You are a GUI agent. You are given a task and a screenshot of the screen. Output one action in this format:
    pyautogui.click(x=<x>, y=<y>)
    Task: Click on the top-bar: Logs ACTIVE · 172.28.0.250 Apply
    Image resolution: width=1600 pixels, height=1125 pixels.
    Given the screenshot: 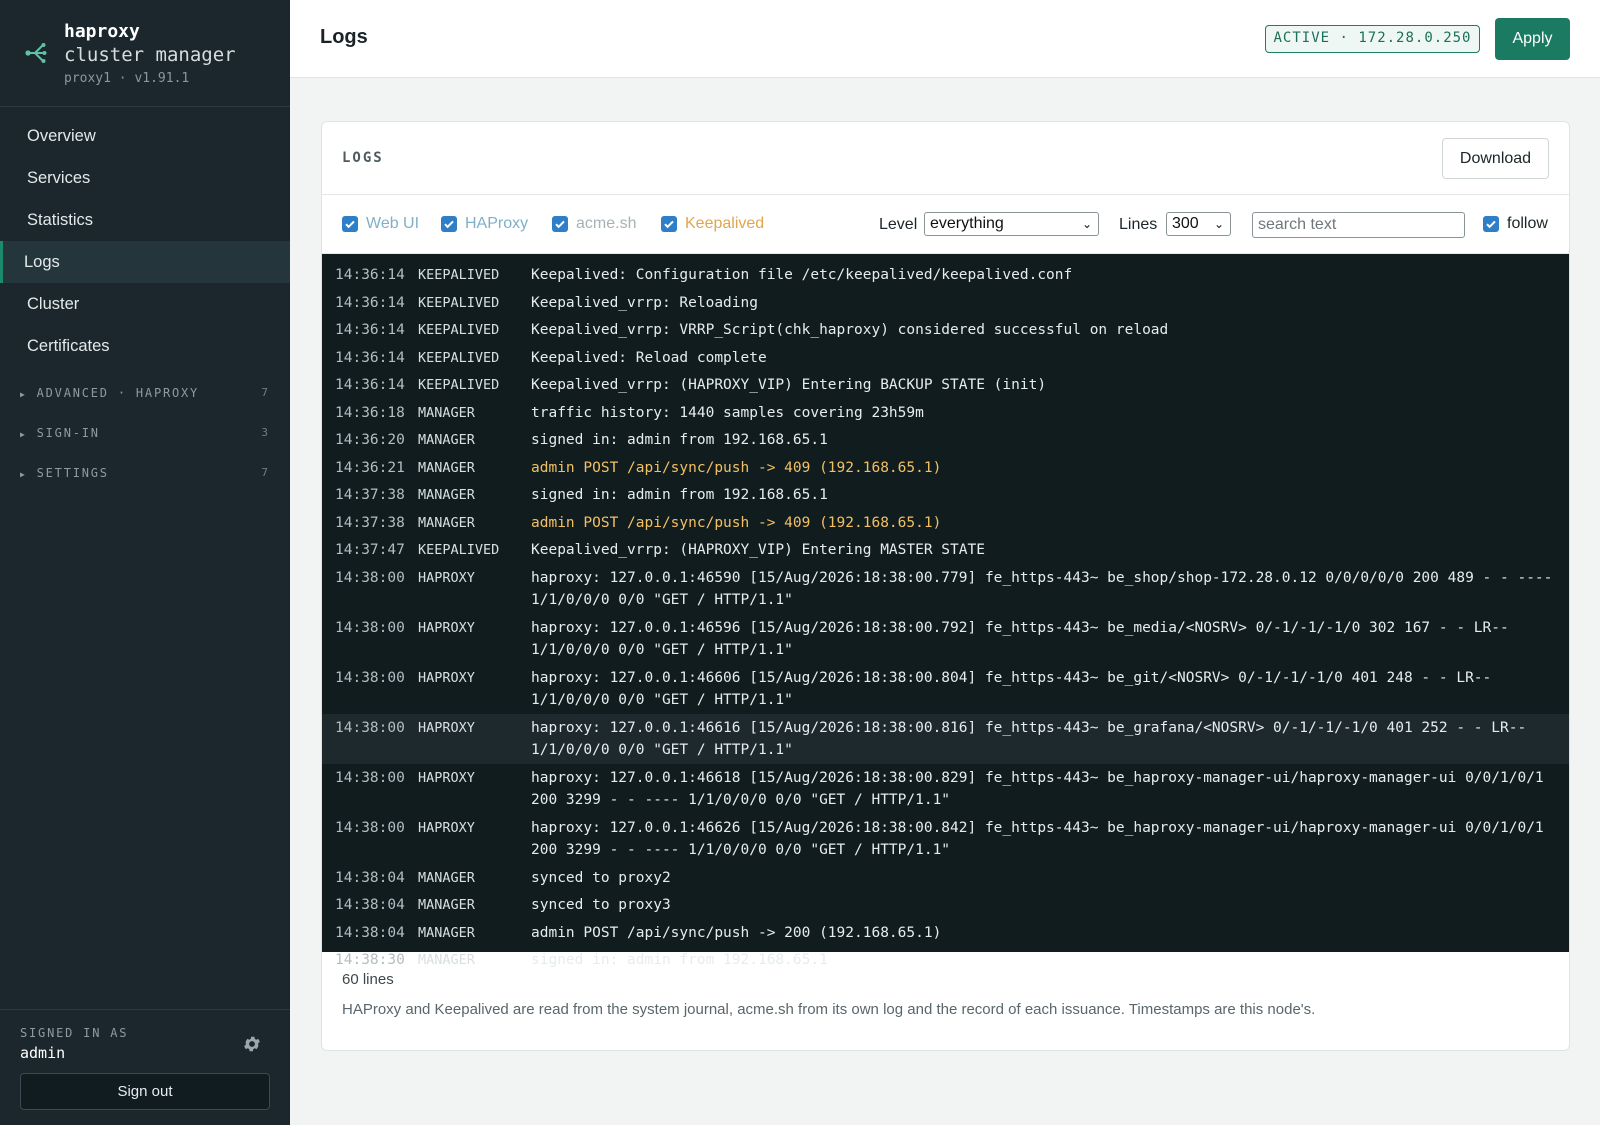 What is the action you would take?
    pyautogui.click(x=945, y=39)
    